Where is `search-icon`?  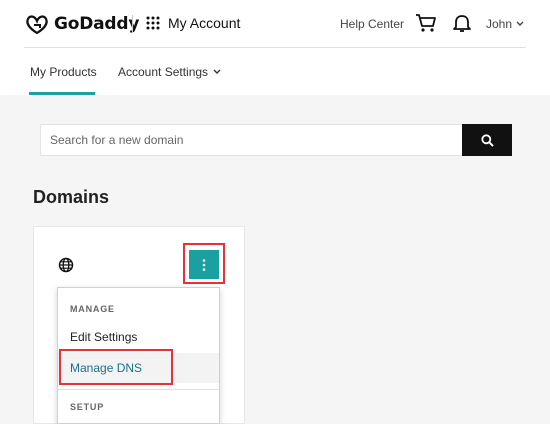 search-icon is located at coordinates (487, 140).